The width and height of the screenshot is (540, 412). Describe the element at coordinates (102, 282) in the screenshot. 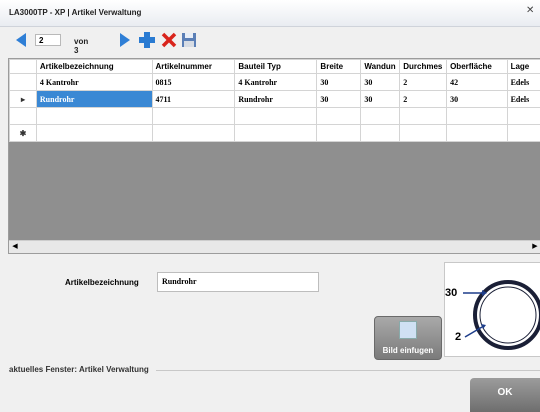

I see `name-label: Artikelbezeichnung` at that location.